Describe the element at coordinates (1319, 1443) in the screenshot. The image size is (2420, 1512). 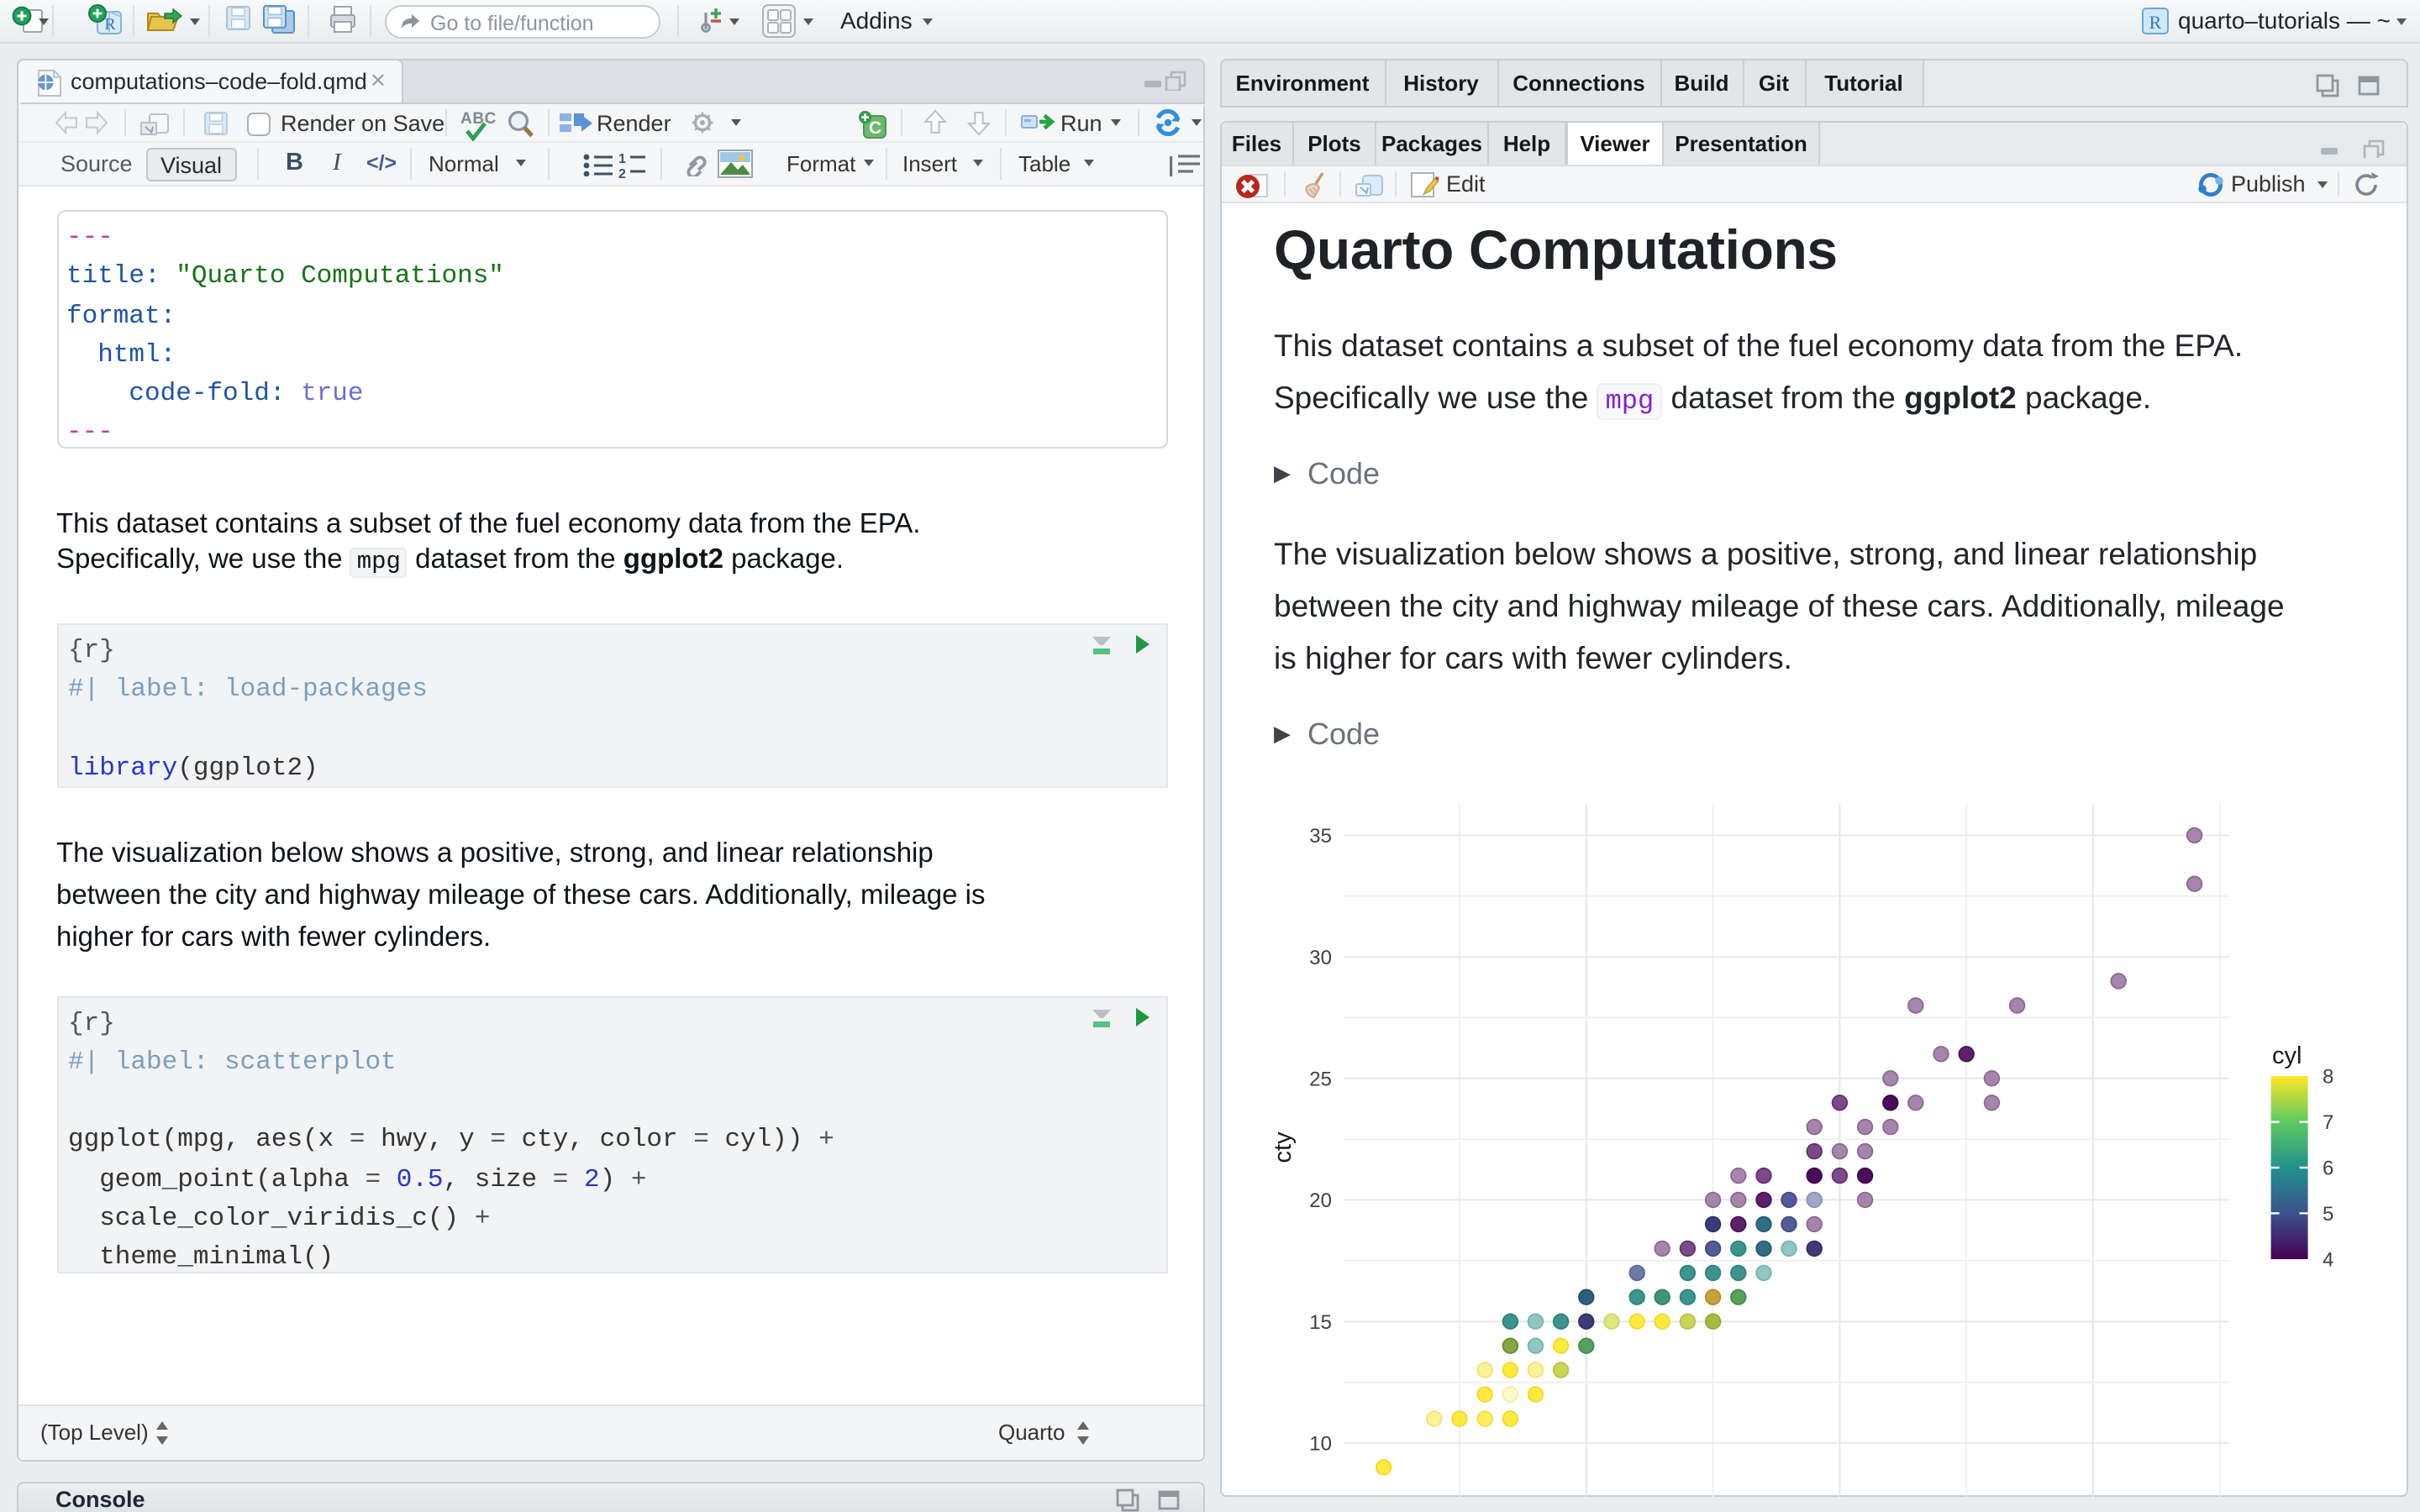
I see `svg-text: 10` at that location.